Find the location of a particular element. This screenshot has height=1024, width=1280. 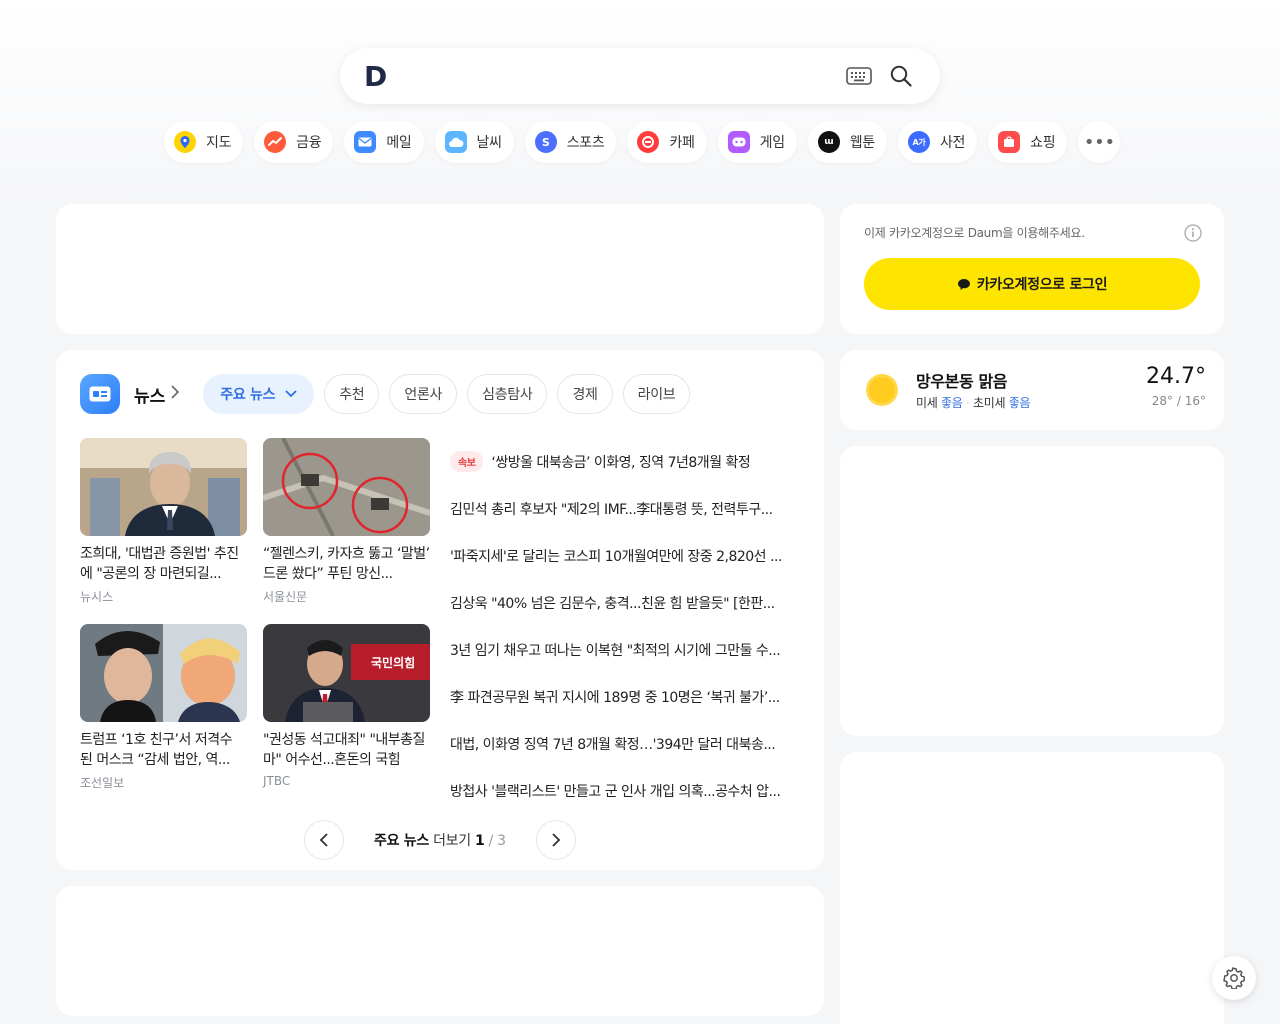

service-label: 게임 is located at coordinates (772, 143).